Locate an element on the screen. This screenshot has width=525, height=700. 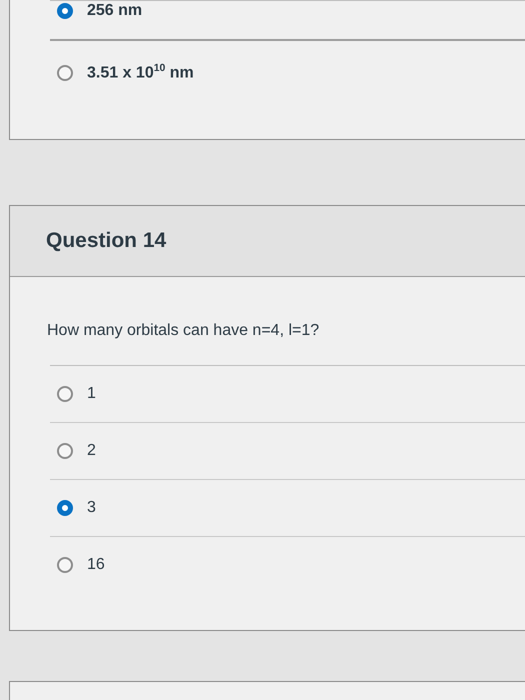
answer-label: 16 is located at coordinates (96, 565).